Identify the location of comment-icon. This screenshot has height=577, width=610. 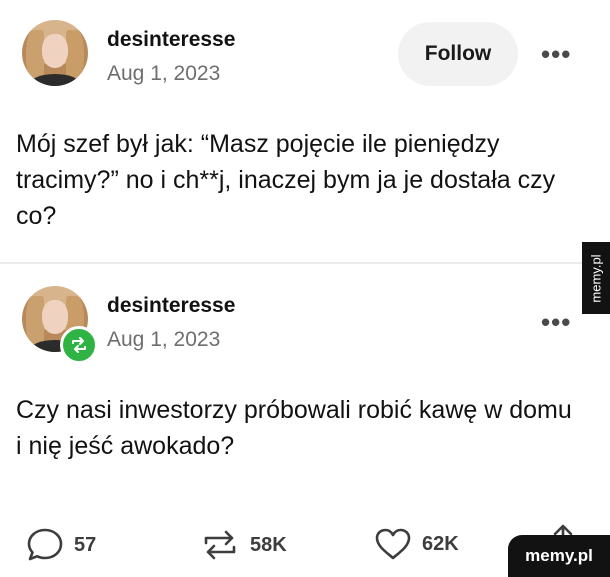
(45, 544).